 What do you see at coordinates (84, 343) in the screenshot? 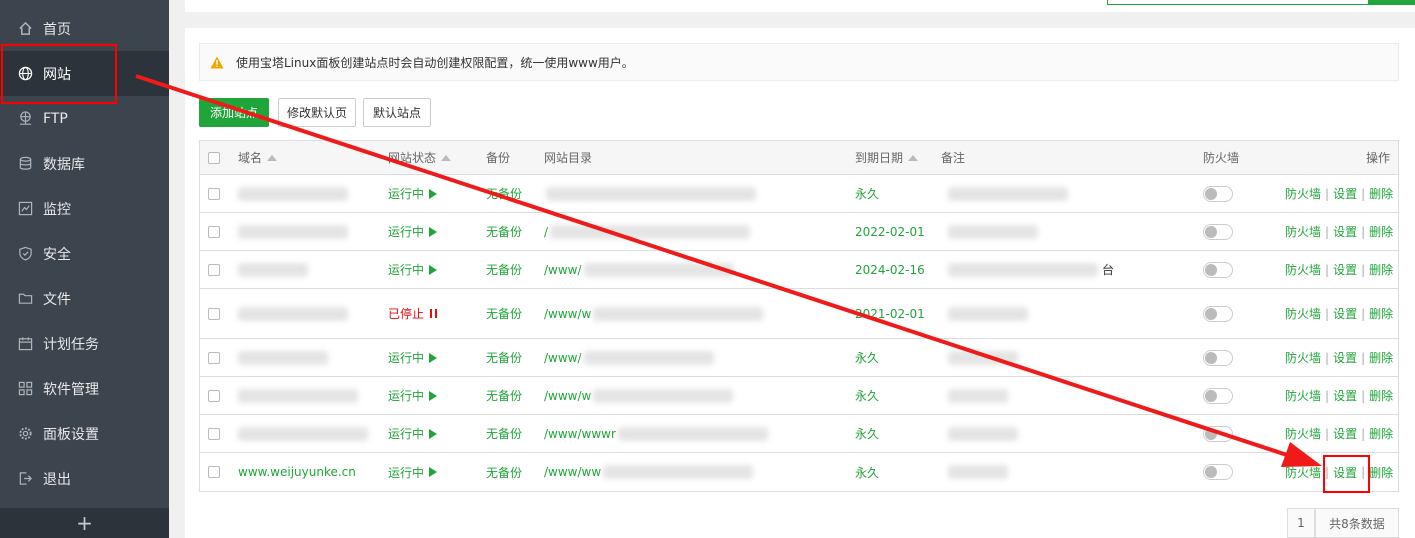
I see `sidebar-item-cron: 计划任务` at bounding box center [84, 343].